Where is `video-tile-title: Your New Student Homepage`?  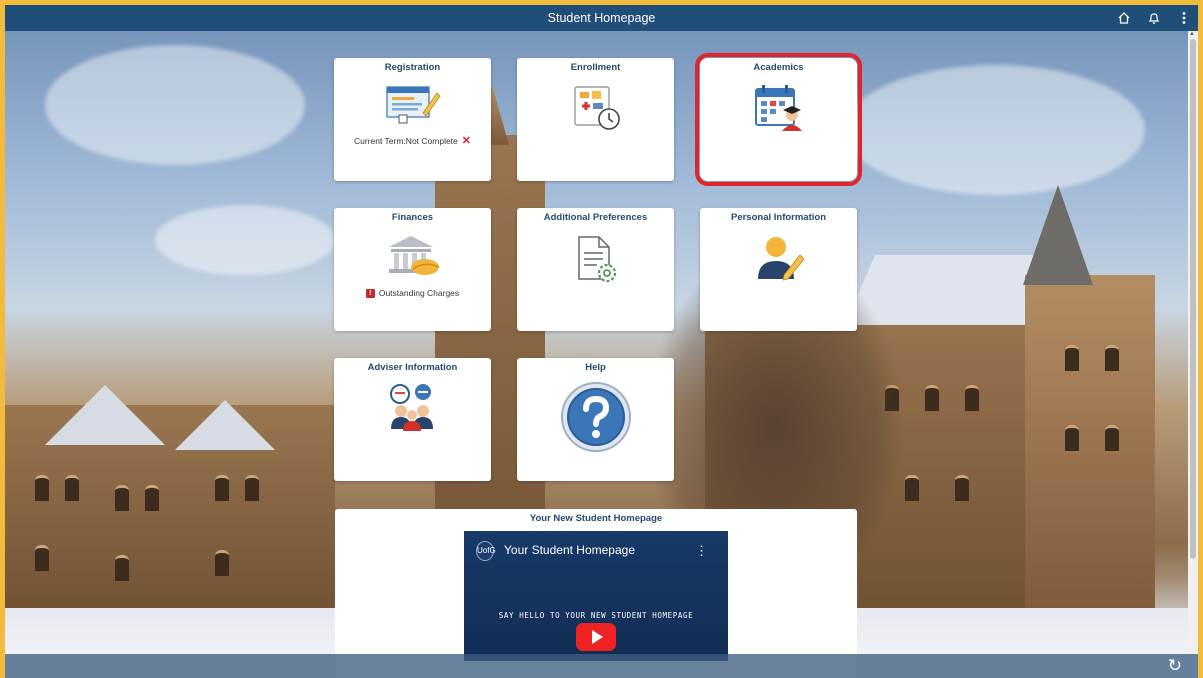 video-tile-title: Your New Student Homepage is located at coordinates (596, 518).